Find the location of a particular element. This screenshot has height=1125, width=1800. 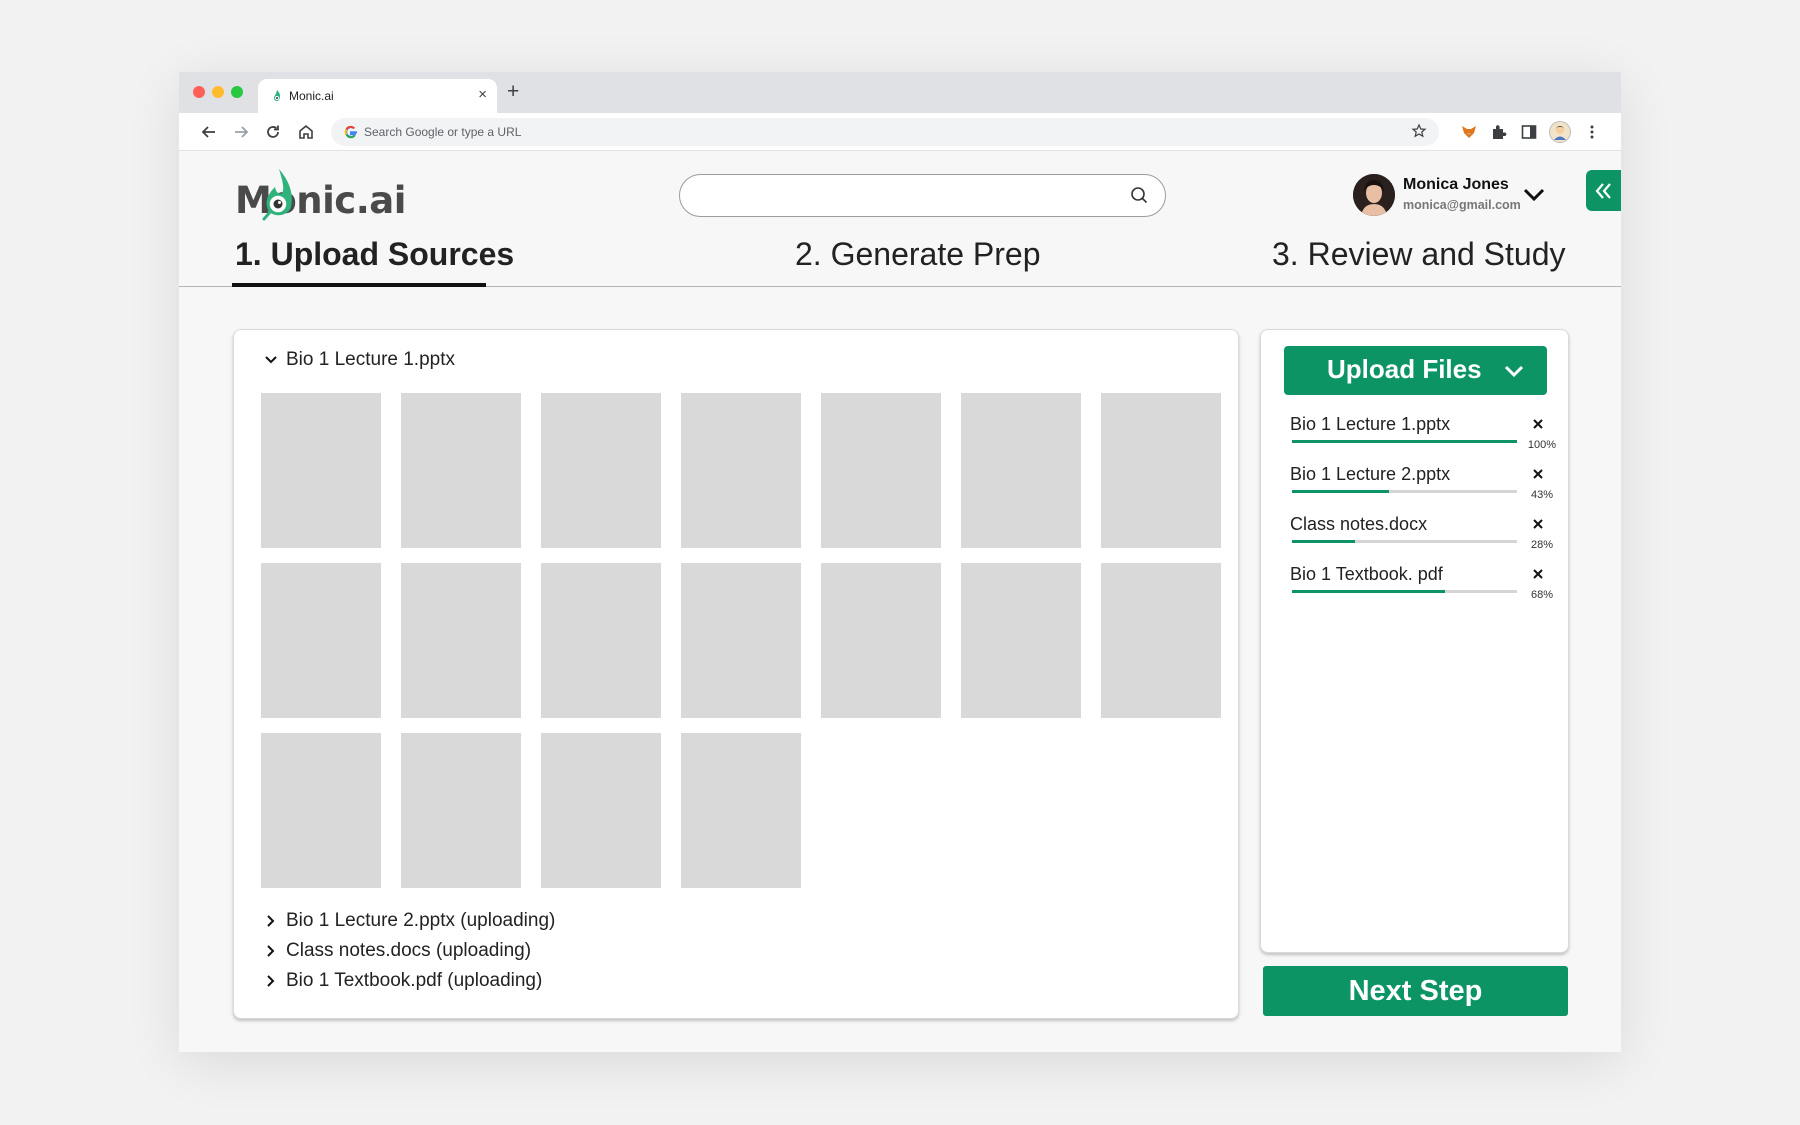

upload-percent: 100% is located at coordinates (1542, 445).